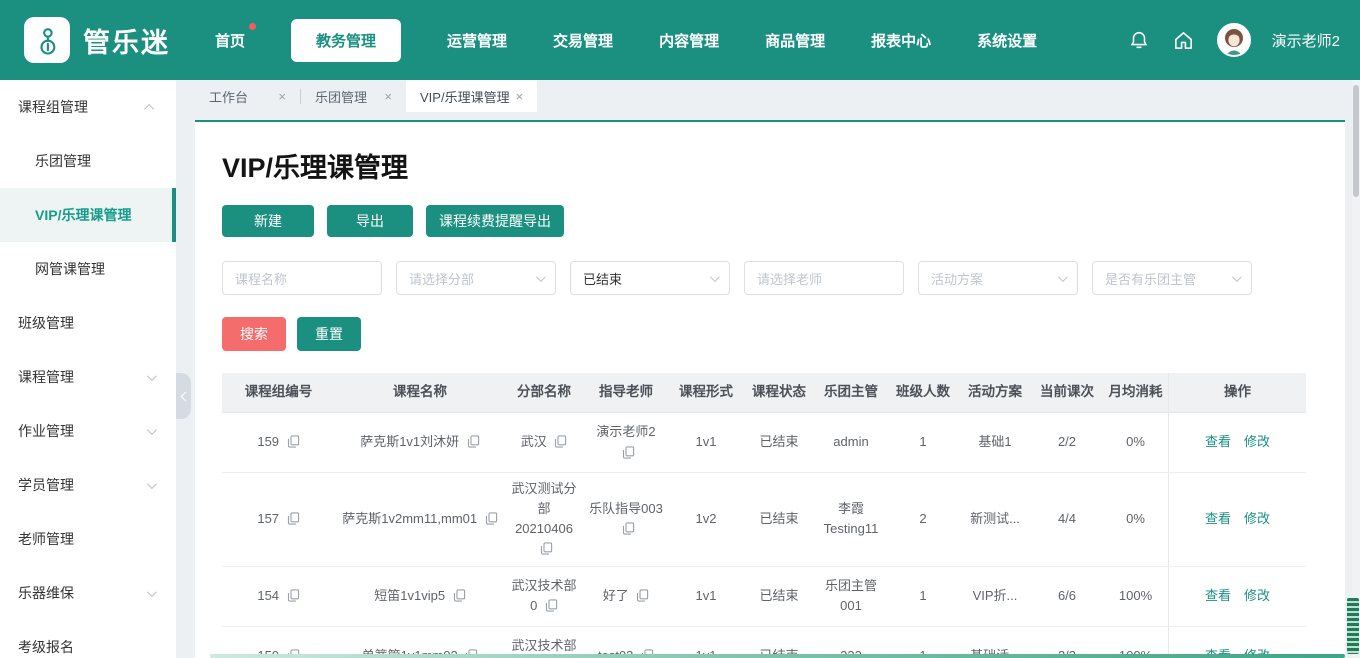 Image resolution: width=1360 pixels, height=658 pixels. Describe the element at coordinates (329, 334) in the screenshot. I see `reset-button: 重置` at that location.